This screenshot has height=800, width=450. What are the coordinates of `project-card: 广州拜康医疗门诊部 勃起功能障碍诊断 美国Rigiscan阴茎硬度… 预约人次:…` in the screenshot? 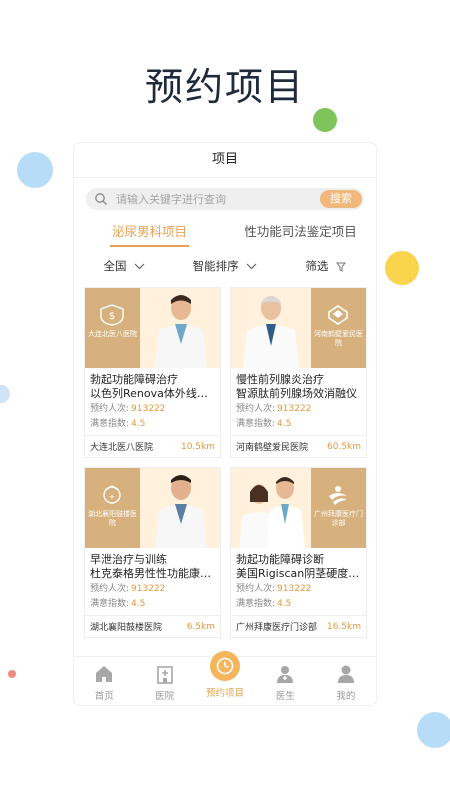 It's located at (298, 552).